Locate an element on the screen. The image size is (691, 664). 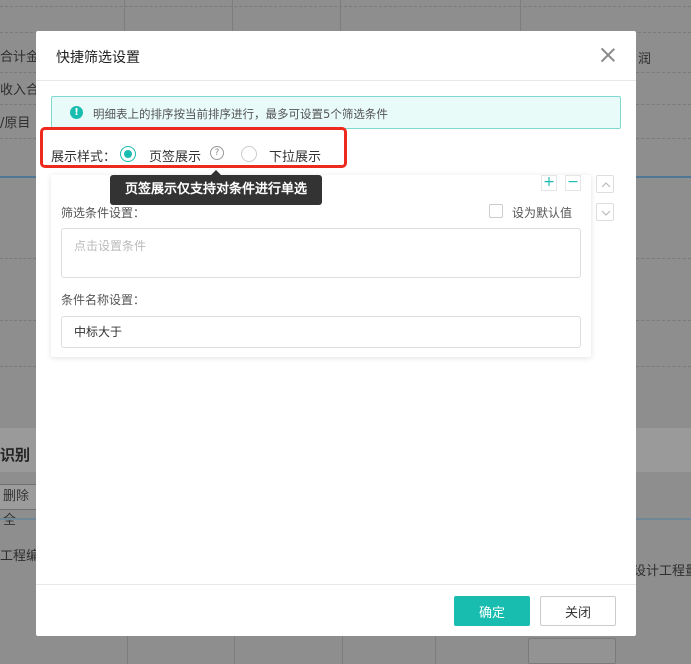
add-condition-button: + is located at coordinates (549, 183).